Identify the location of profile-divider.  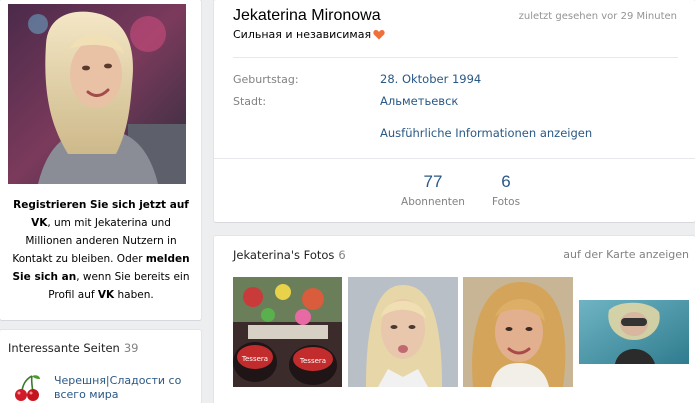
(455, 57).